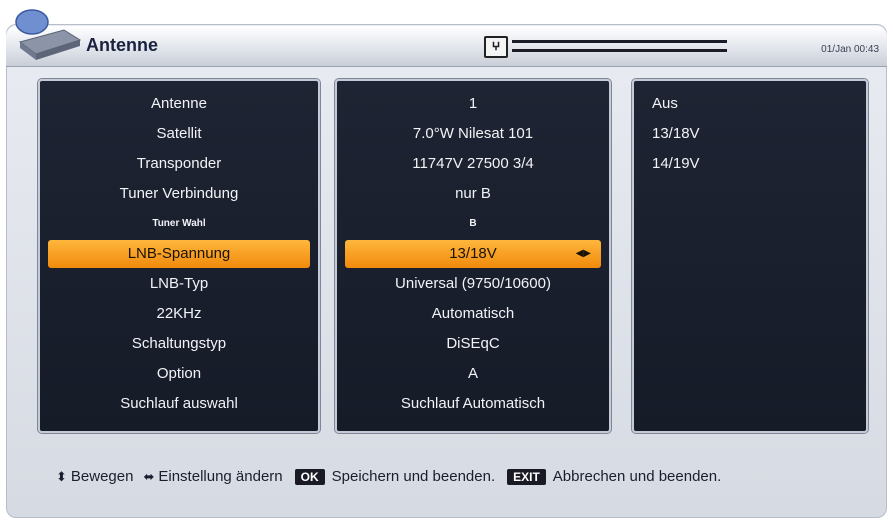  I want to click on setting-value-text: 7.0°W Nilesat 101, so click(473, 133).